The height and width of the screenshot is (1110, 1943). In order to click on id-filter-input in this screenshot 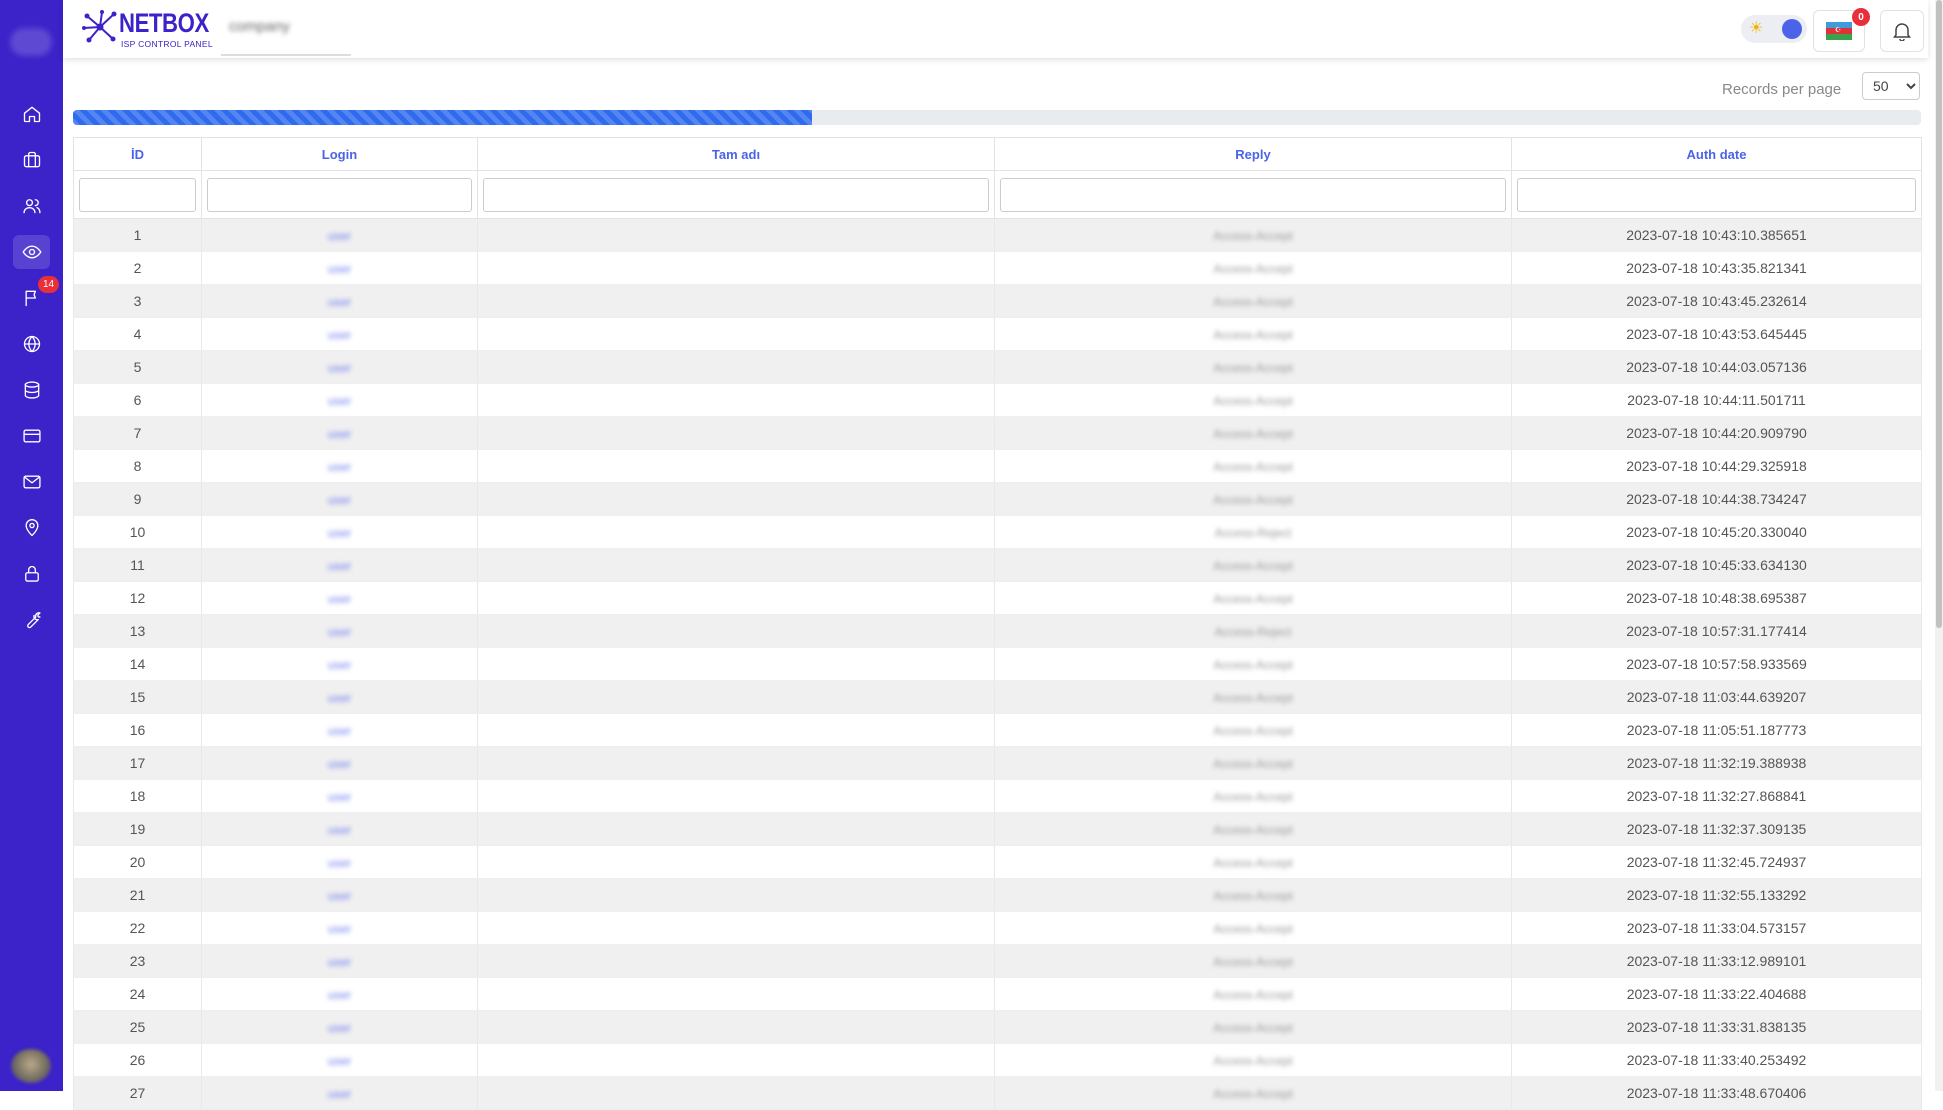, I will do `click(137, 194)`.